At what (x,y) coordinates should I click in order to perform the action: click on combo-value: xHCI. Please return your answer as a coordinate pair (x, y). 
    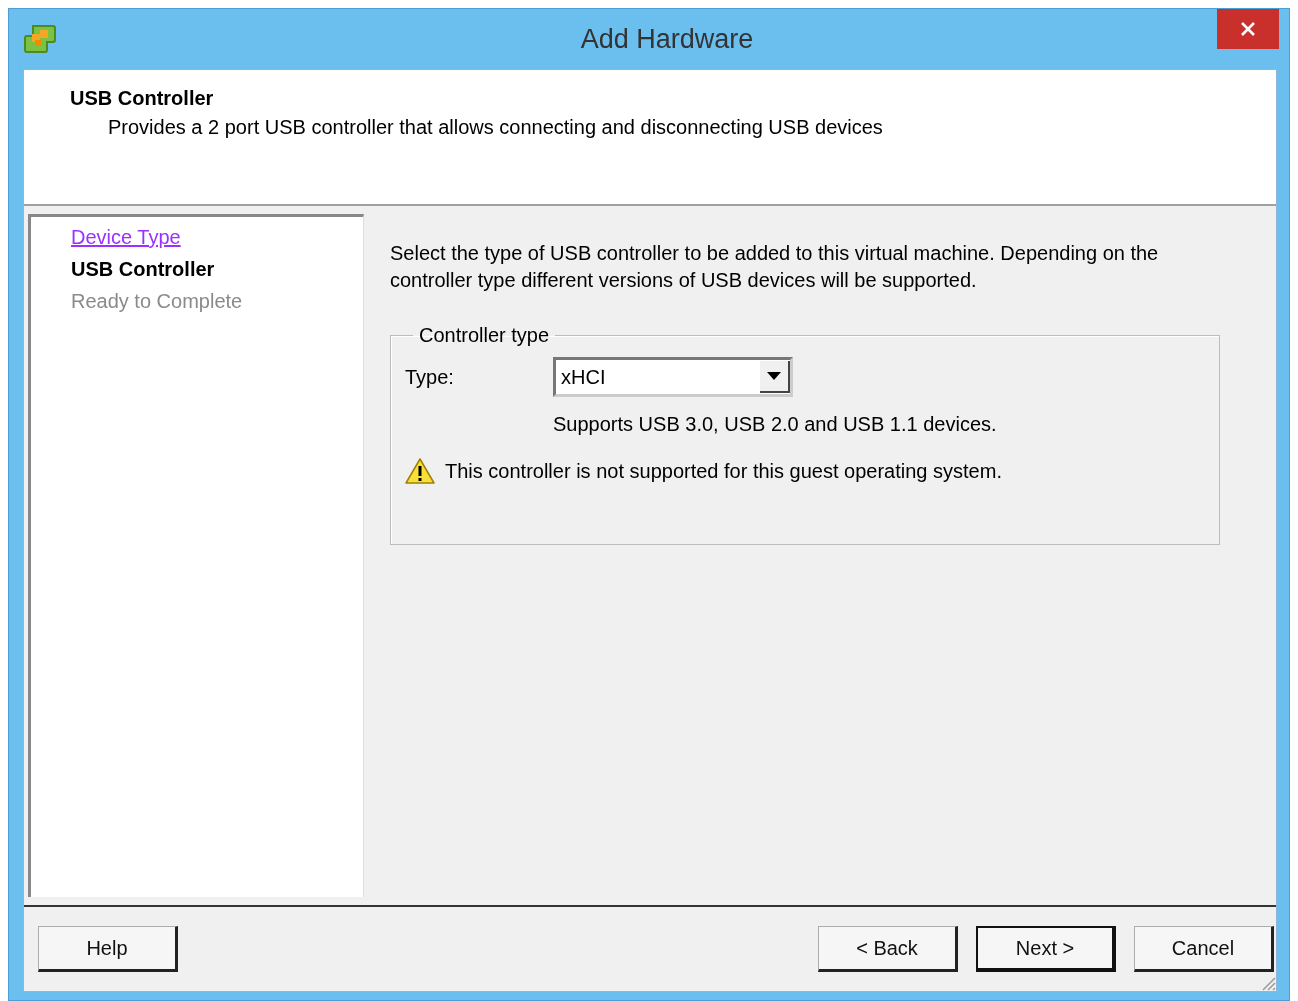
    Looking at the image, I should click on (583, 377).